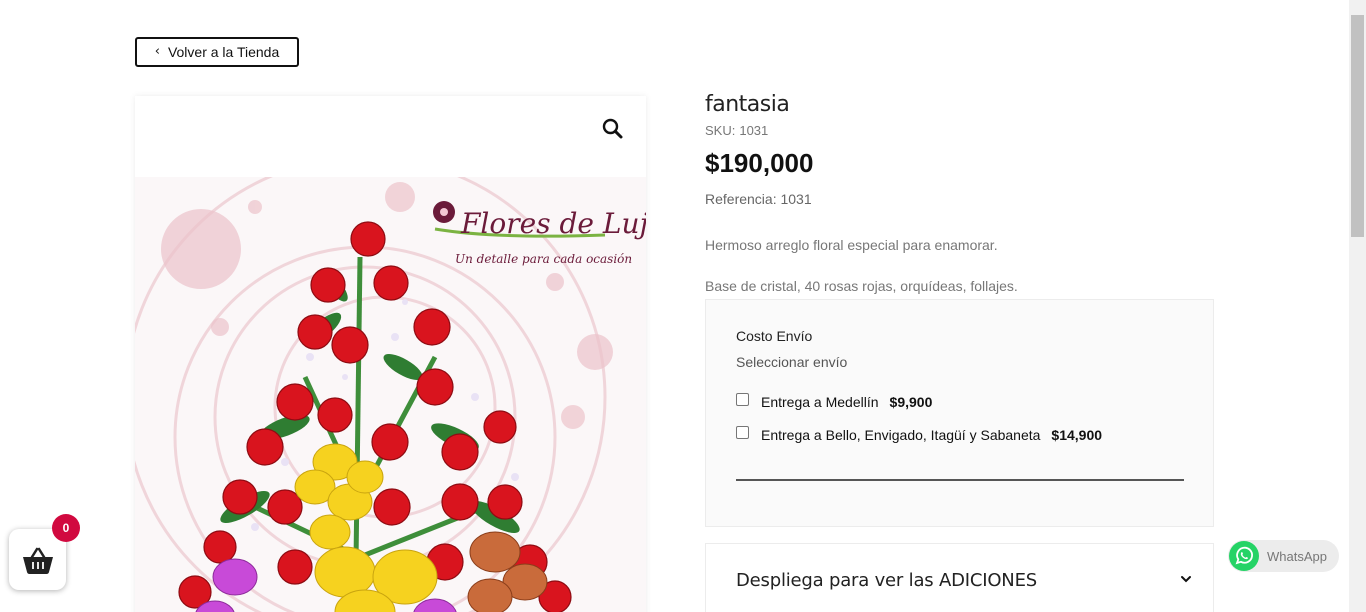 This screenshot has width=1366, height=612. Describe the element at coordinates (747, 104) in the screenshot. I see `product-title: fantasia` at that location.